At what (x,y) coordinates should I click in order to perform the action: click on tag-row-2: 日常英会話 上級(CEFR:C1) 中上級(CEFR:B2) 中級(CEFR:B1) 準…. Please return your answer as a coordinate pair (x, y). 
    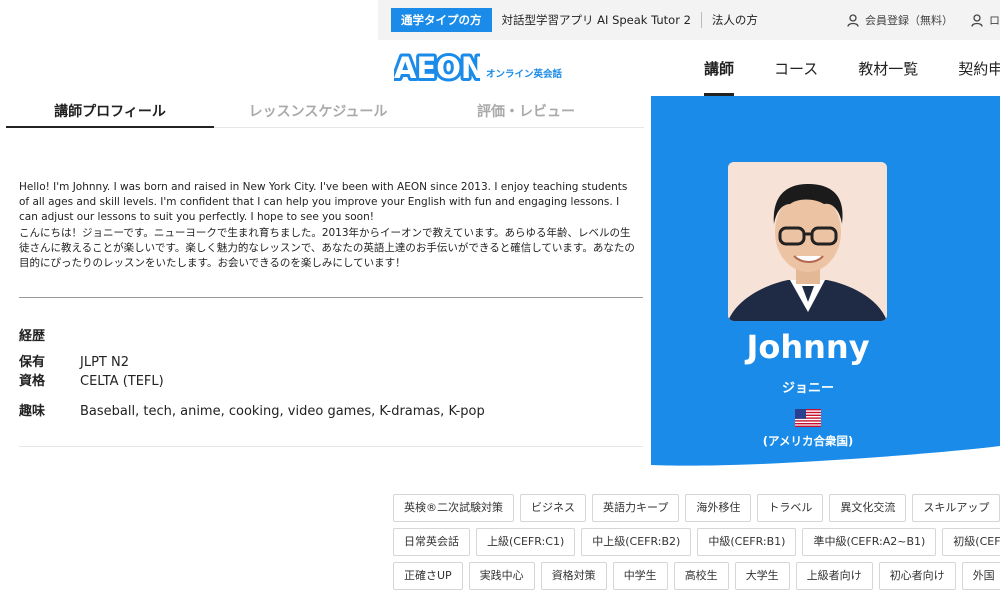
    Looking at the image, I should click on (696, 542).